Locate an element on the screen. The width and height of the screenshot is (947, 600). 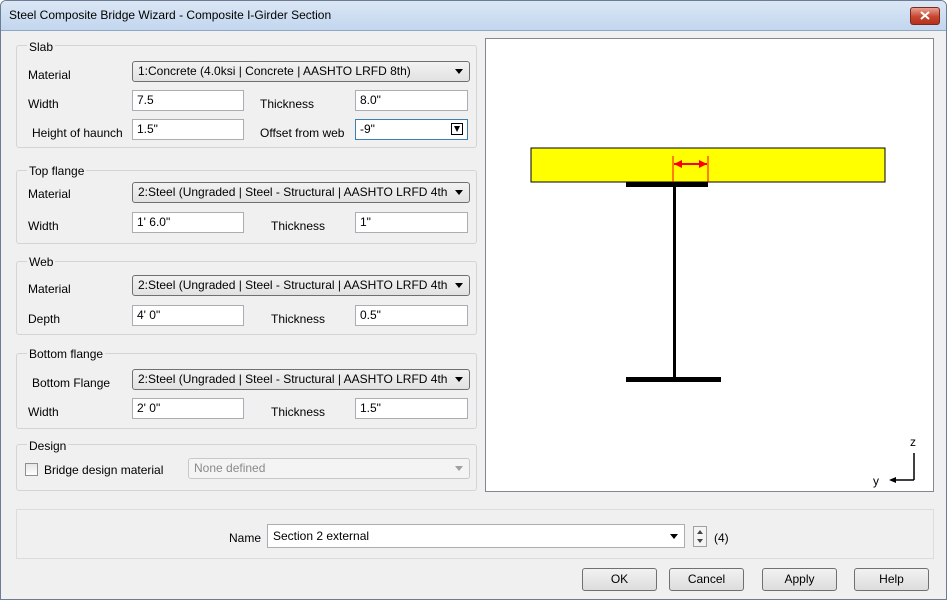
bottom-flange-width-field: 2' 0" is located at coordinates (188, 408).